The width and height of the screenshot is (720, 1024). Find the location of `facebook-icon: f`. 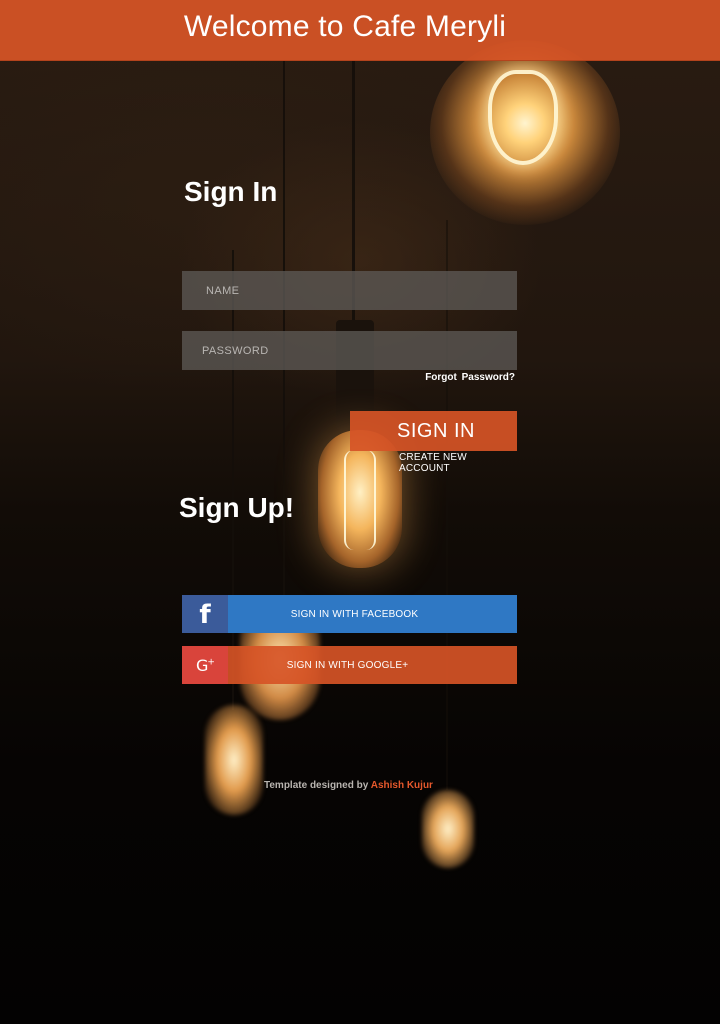

facebook-icon: f is located at coordinates (205, 615).